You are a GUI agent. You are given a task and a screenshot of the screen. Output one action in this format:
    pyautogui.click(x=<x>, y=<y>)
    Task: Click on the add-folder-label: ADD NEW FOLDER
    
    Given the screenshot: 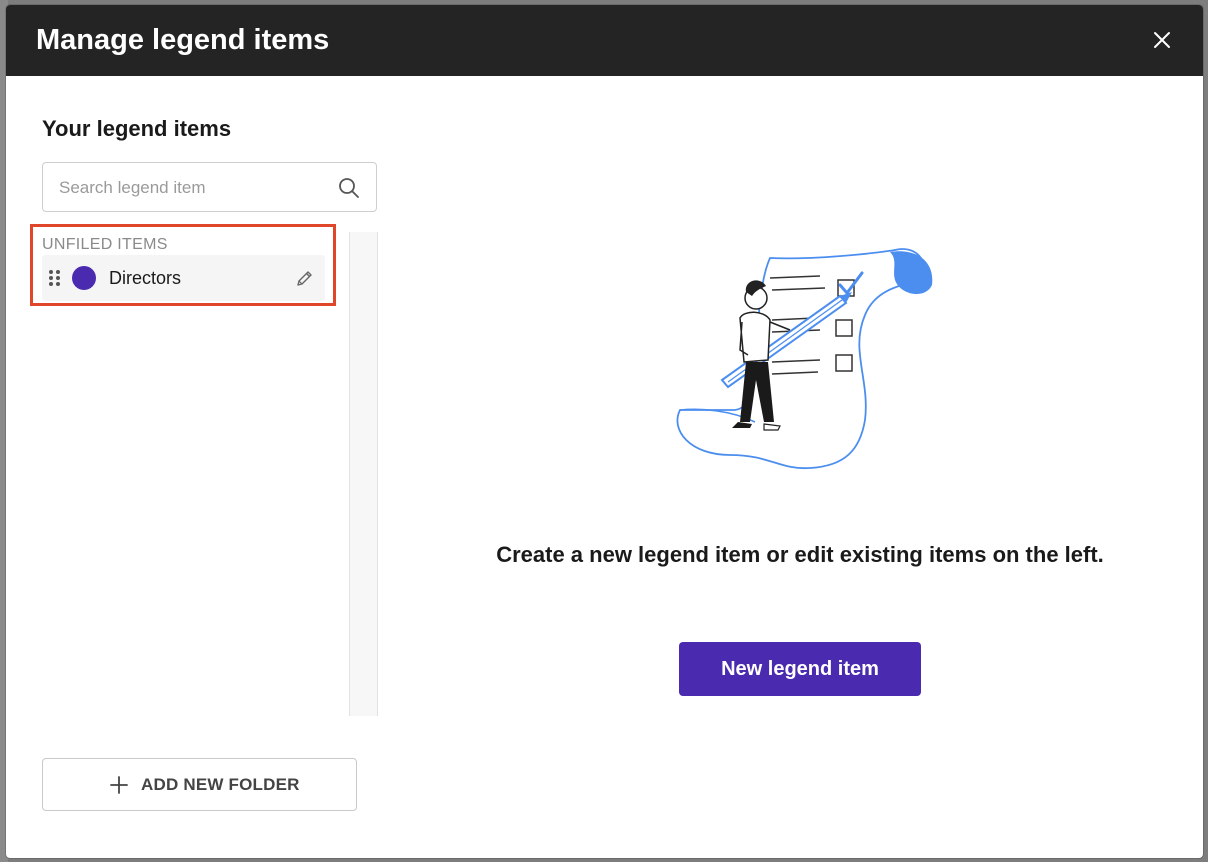 What is the action you would take?
    pyautogui.click(x=220, y=784)
    